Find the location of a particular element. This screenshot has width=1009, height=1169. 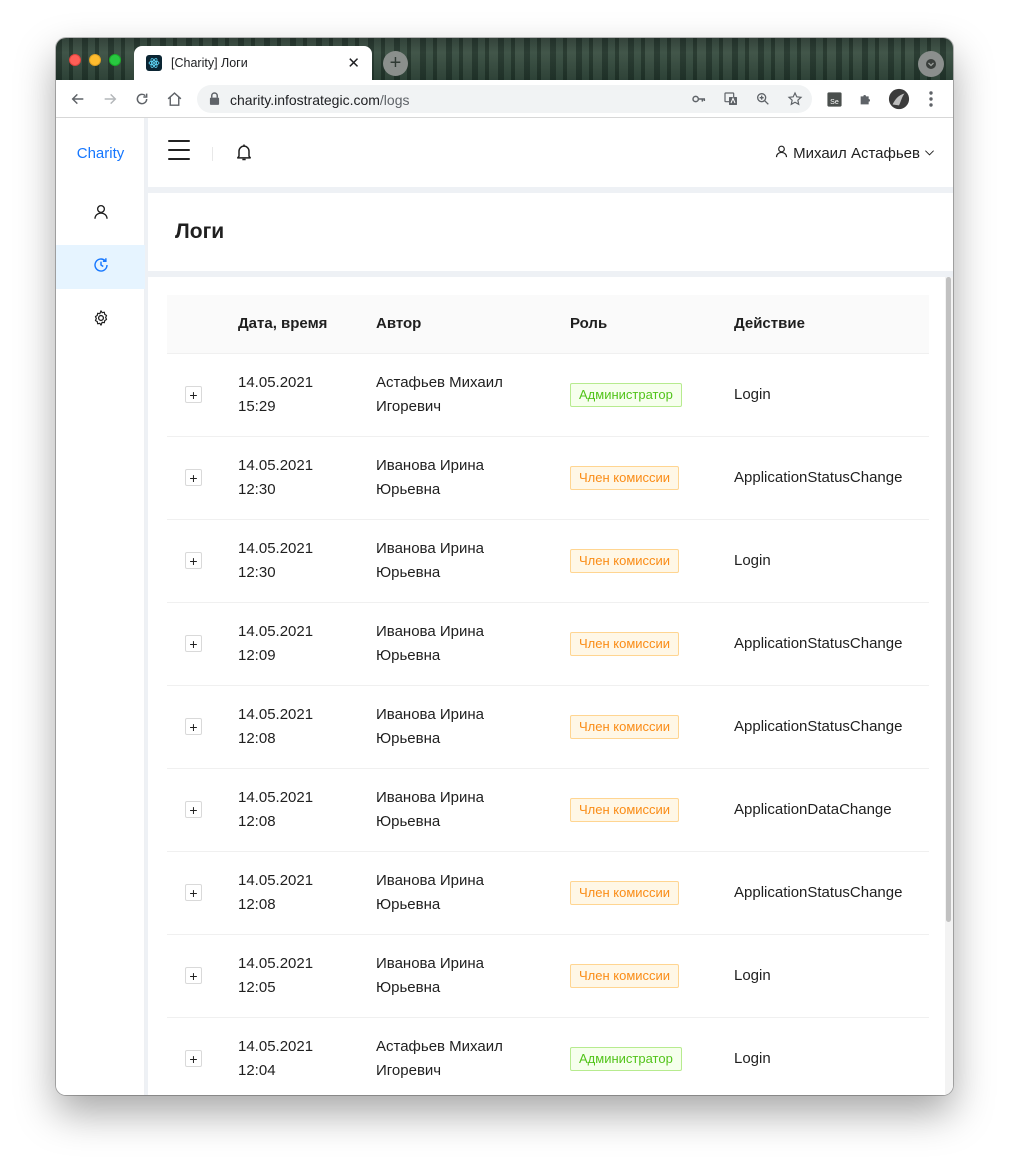

reload-icon is located at coordinates (142, 99).